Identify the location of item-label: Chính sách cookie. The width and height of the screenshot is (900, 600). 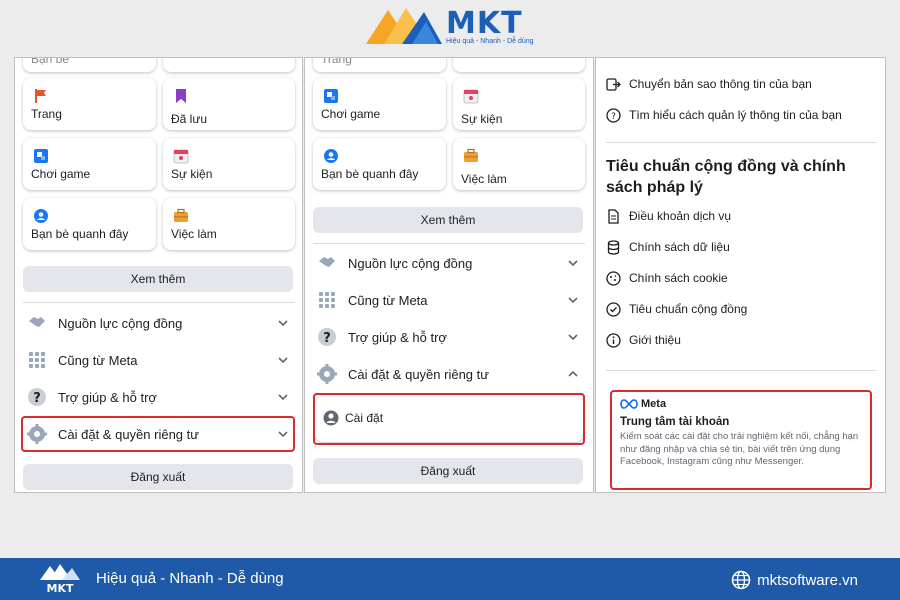
(678, 278).